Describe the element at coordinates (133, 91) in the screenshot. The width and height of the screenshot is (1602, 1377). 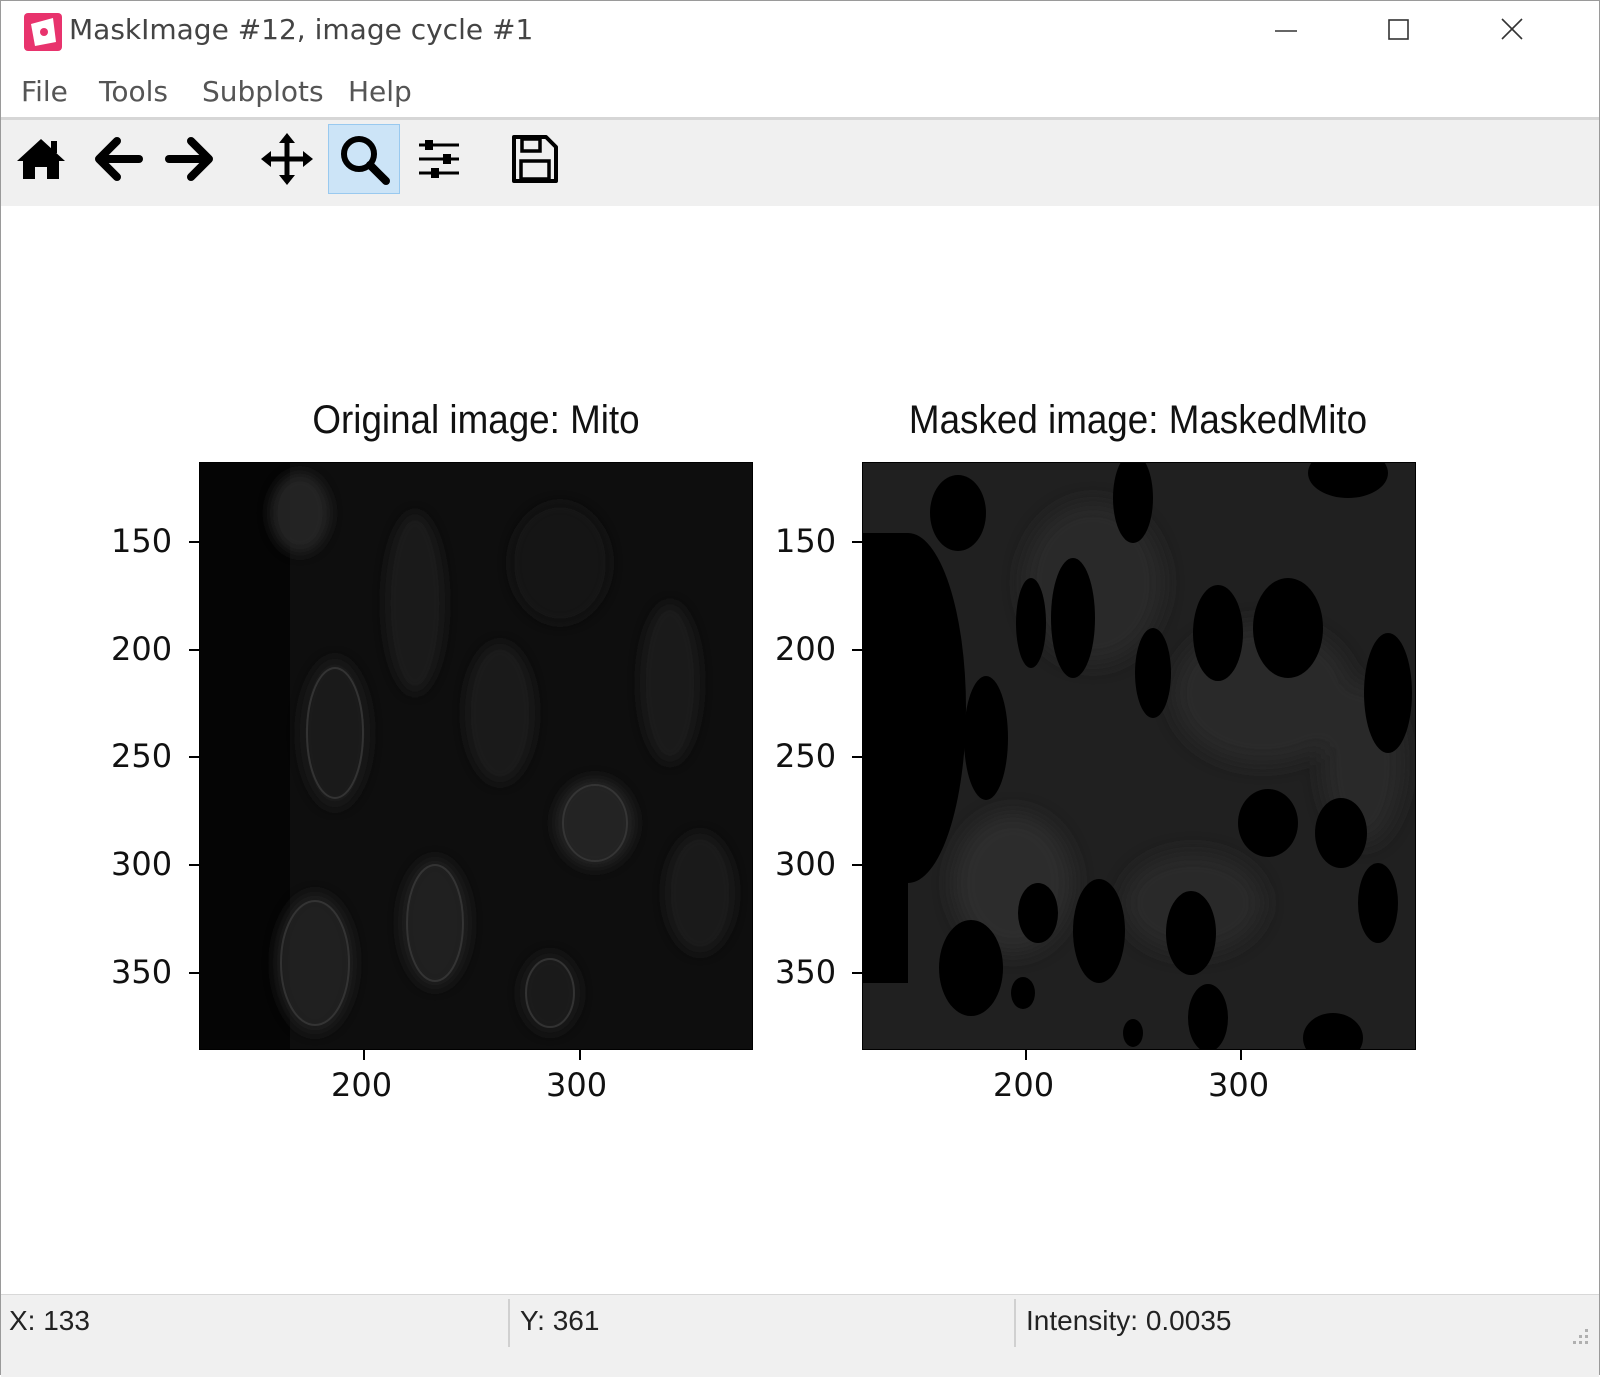
I see `menu-tools: Tools` at that location.